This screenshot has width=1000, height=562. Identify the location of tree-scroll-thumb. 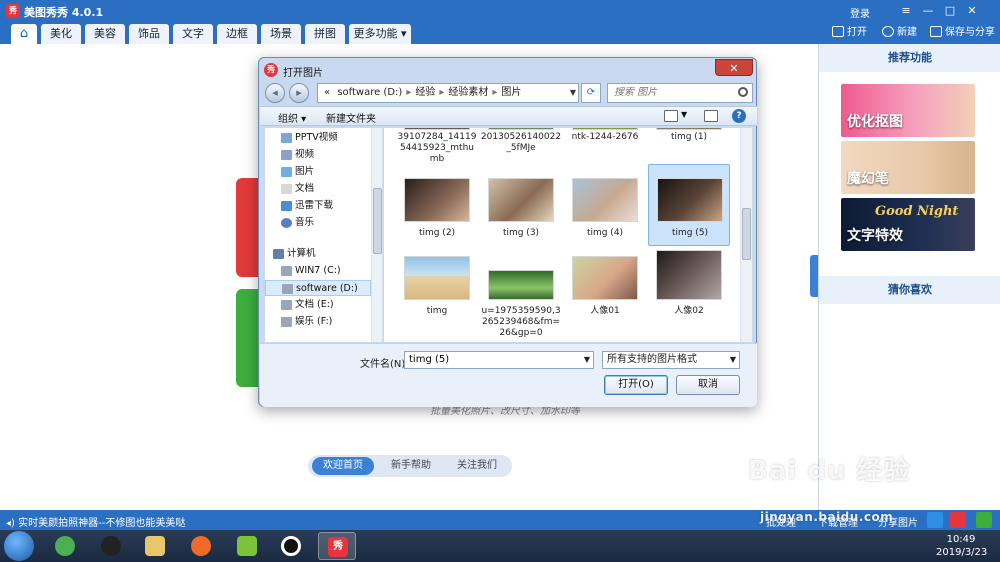
(377, 221).